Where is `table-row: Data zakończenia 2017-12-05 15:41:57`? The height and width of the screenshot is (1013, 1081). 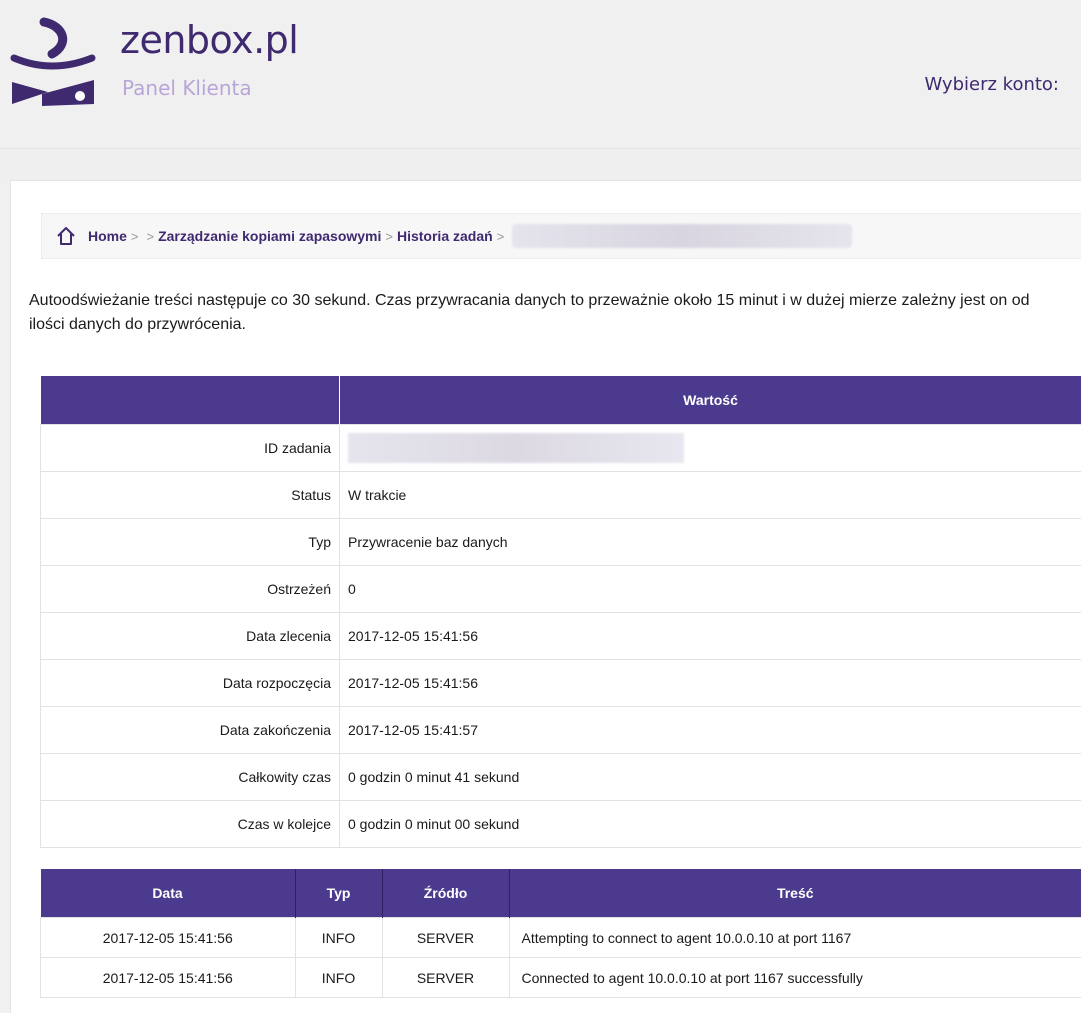 table-row: Data zakończenia 2017-12-05 15:41:57 is located at coordinates (561, 730).